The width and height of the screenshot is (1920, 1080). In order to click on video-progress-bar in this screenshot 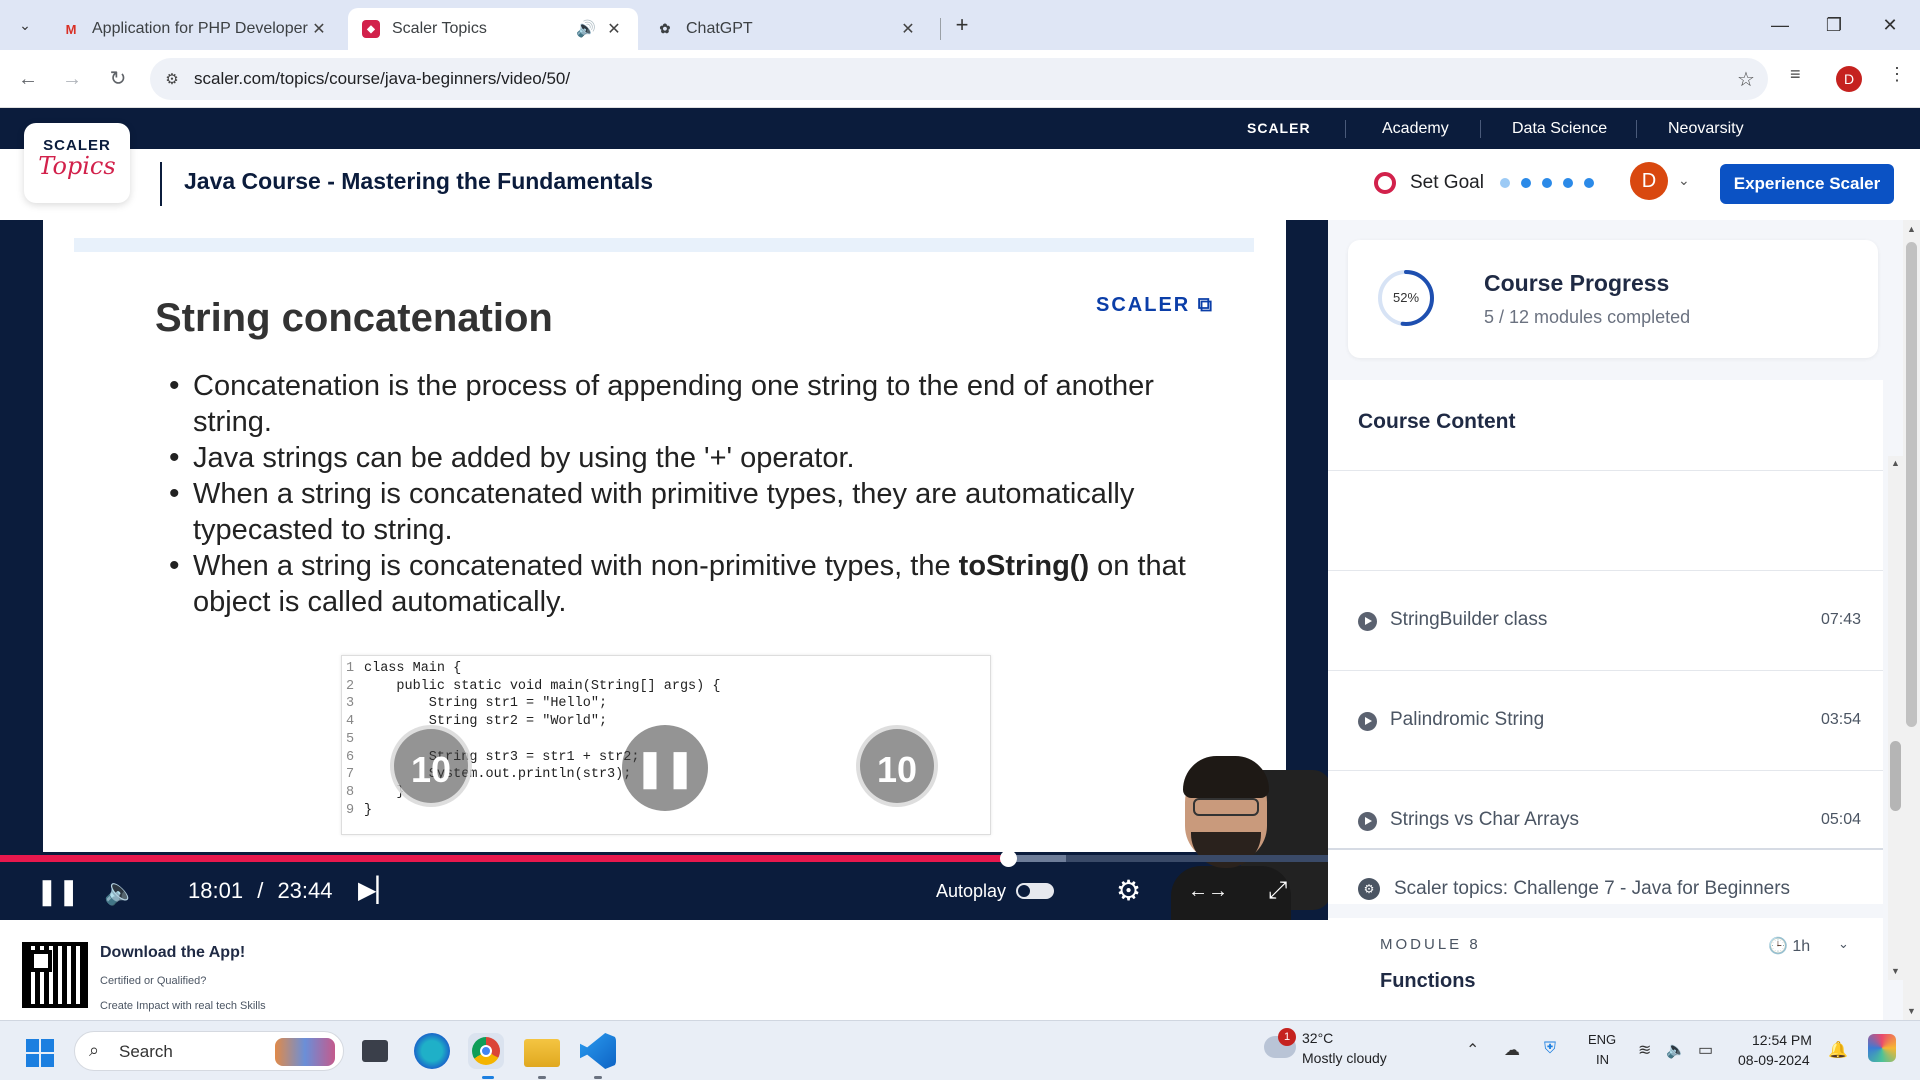, I will do `click(664, 858)`.